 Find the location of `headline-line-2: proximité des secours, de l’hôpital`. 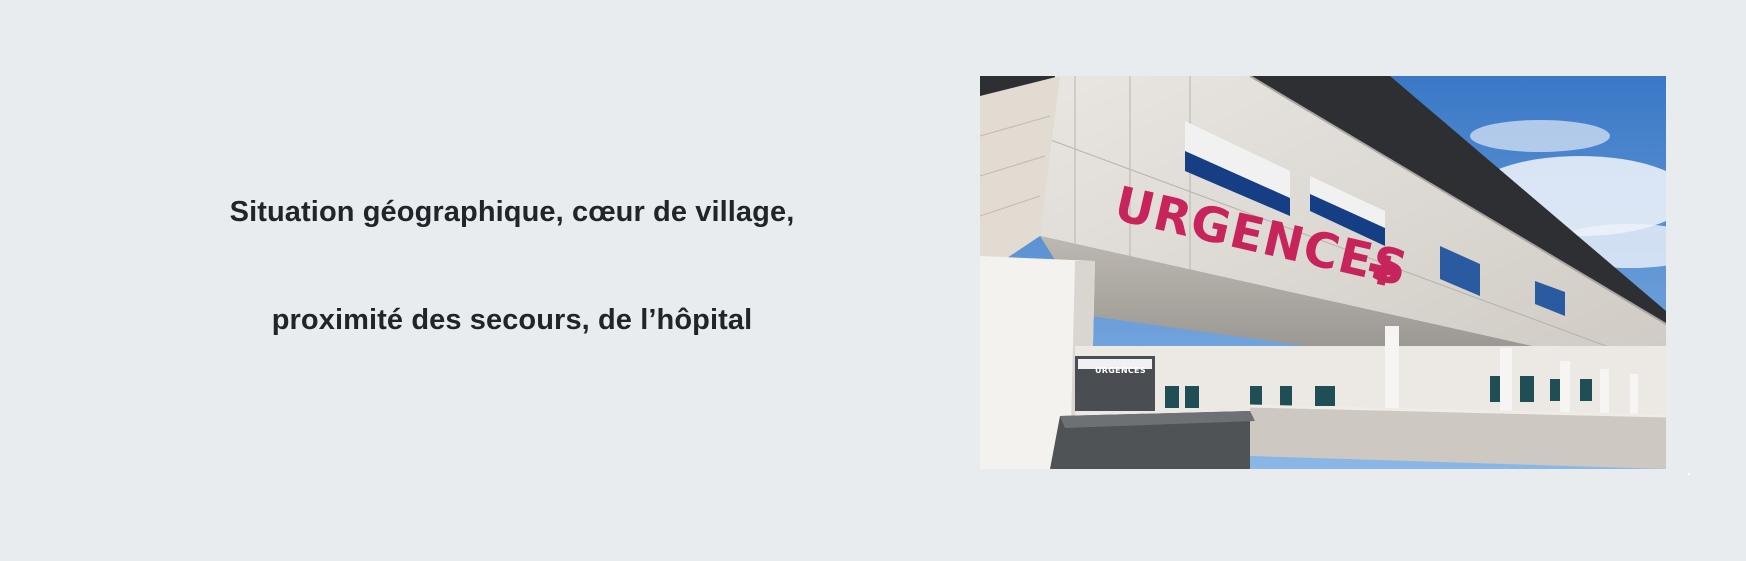

headline-line-2: proximité des secours, de l’hôpital is located at coordinates (512, 320).